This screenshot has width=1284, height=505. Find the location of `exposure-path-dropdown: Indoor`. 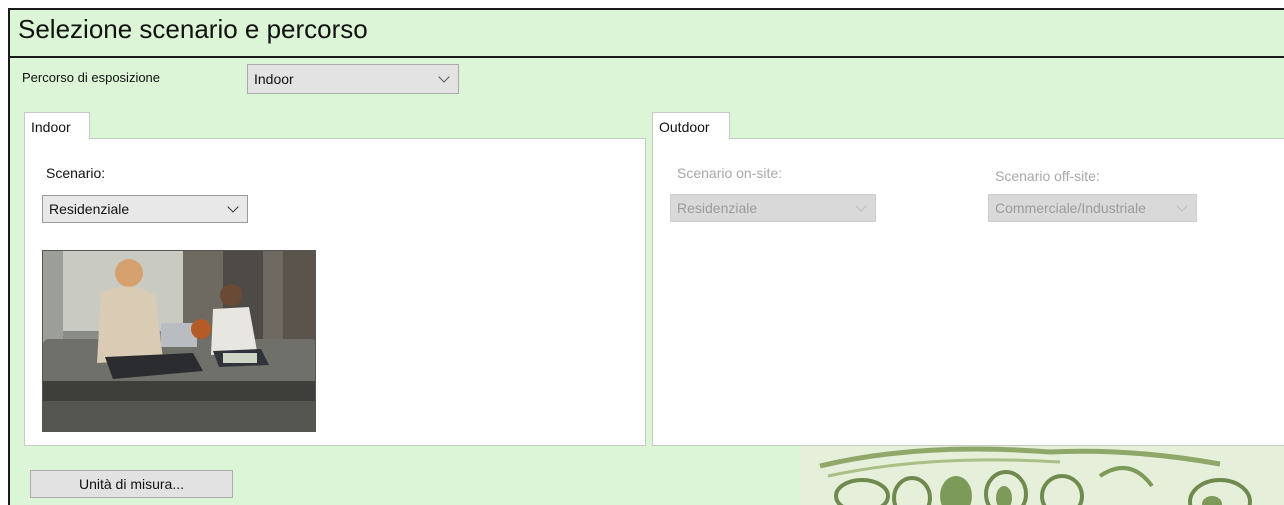

exposure-path-dropdown: Indoor is located at coordinates (353, 79).